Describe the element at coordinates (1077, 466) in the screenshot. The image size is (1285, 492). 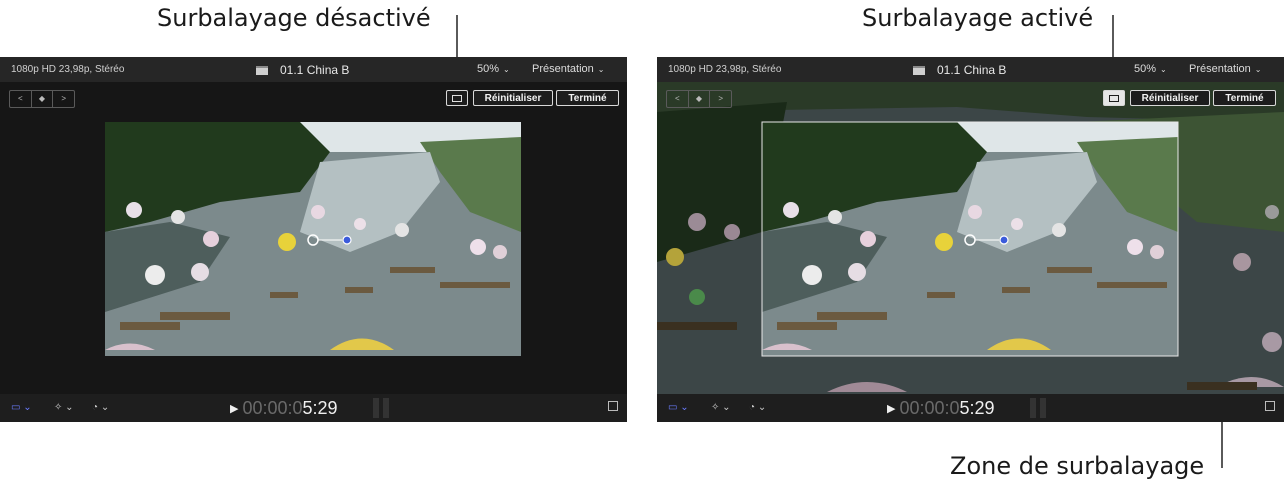
I see `callout-overscan-zone: Zone de surbalayage` at that location.